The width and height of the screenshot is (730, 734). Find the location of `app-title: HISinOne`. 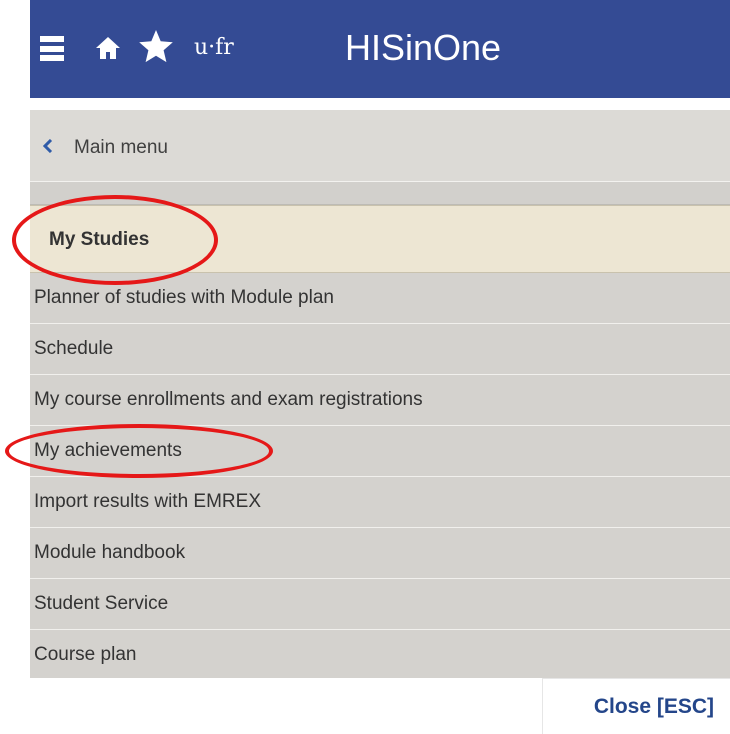

app-title: HISinOne is located at coordinates (423, 47).